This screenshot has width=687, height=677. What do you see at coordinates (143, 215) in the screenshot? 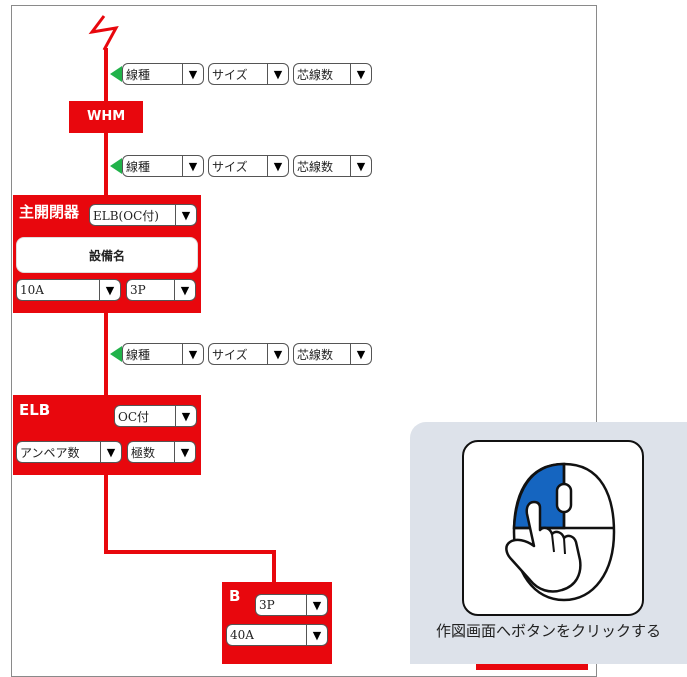
I see `breaker-type-select: ELB(OC付) ▼` at bounding box center [143, 215].